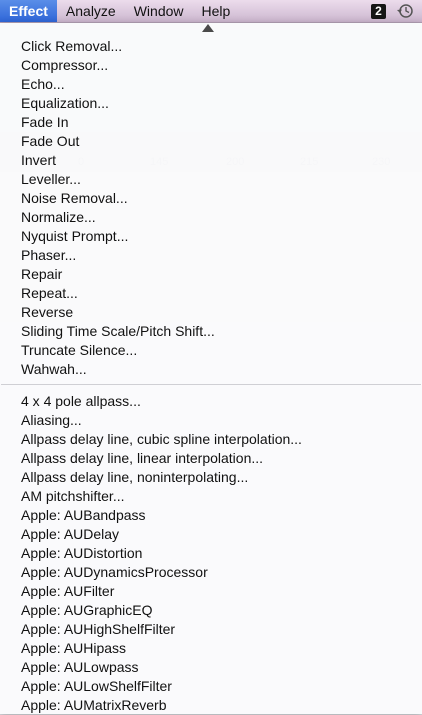 This screenshot has width=422, height=715. I want to click on menu-item: Fade In, so click(211, 122).